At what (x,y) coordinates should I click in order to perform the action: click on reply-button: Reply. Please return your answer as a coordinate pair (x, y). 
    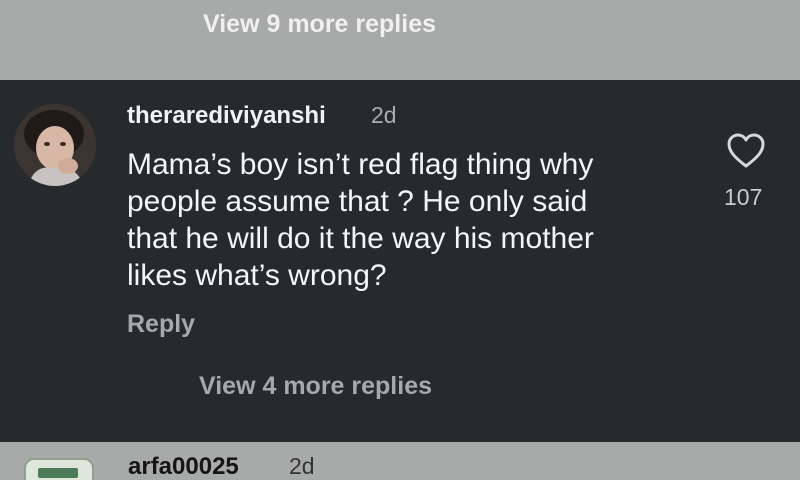
    Looking at the image, I should click on (161, 324).